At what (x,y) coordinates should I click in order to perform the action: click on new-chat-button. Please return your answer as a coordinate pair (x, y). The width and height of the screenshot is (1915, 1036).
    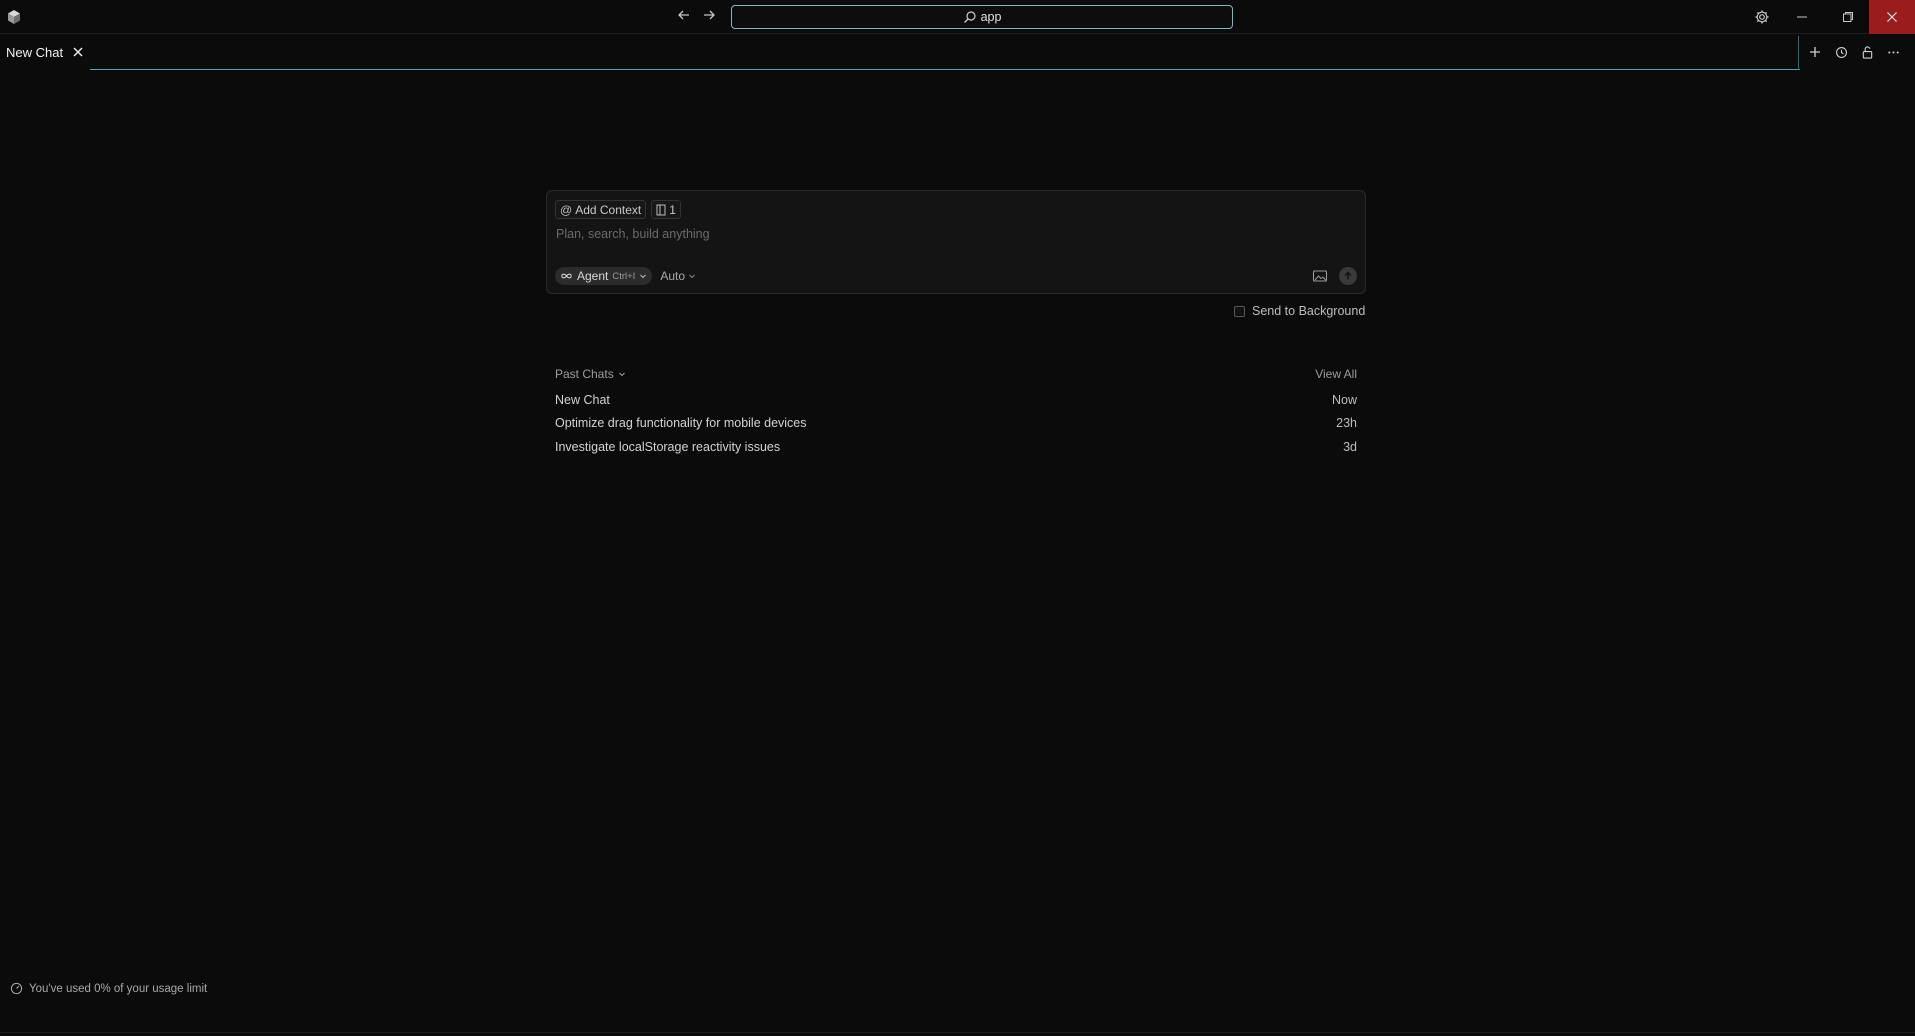
    Looking at the image, I should click on (1815, 52).